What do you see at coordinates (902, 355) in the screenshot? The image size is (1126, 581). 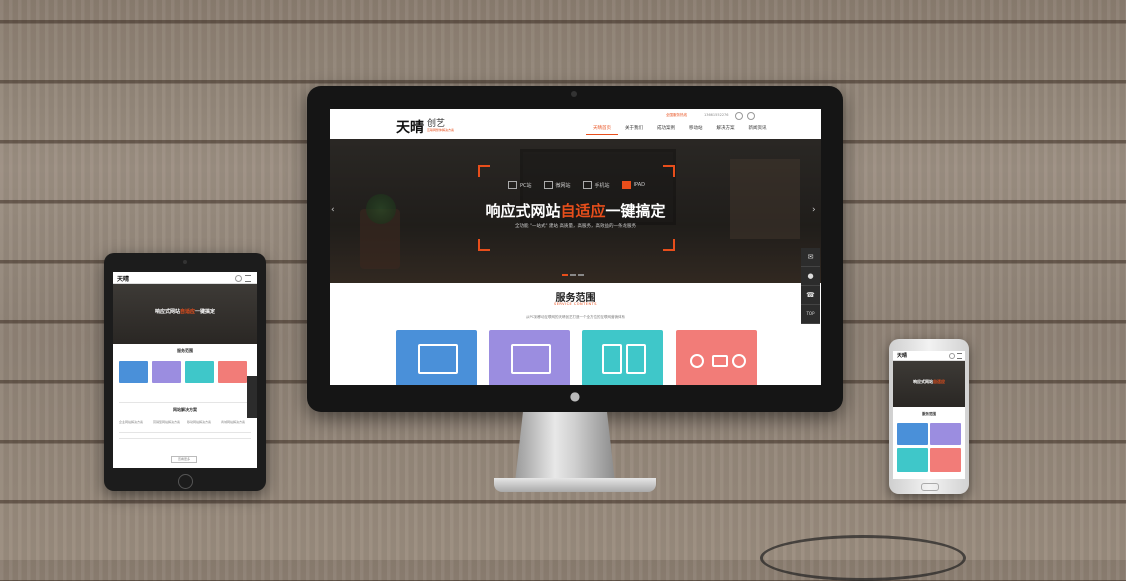 I see `phone-logo: 天晴` at bounding box center [902, 355].